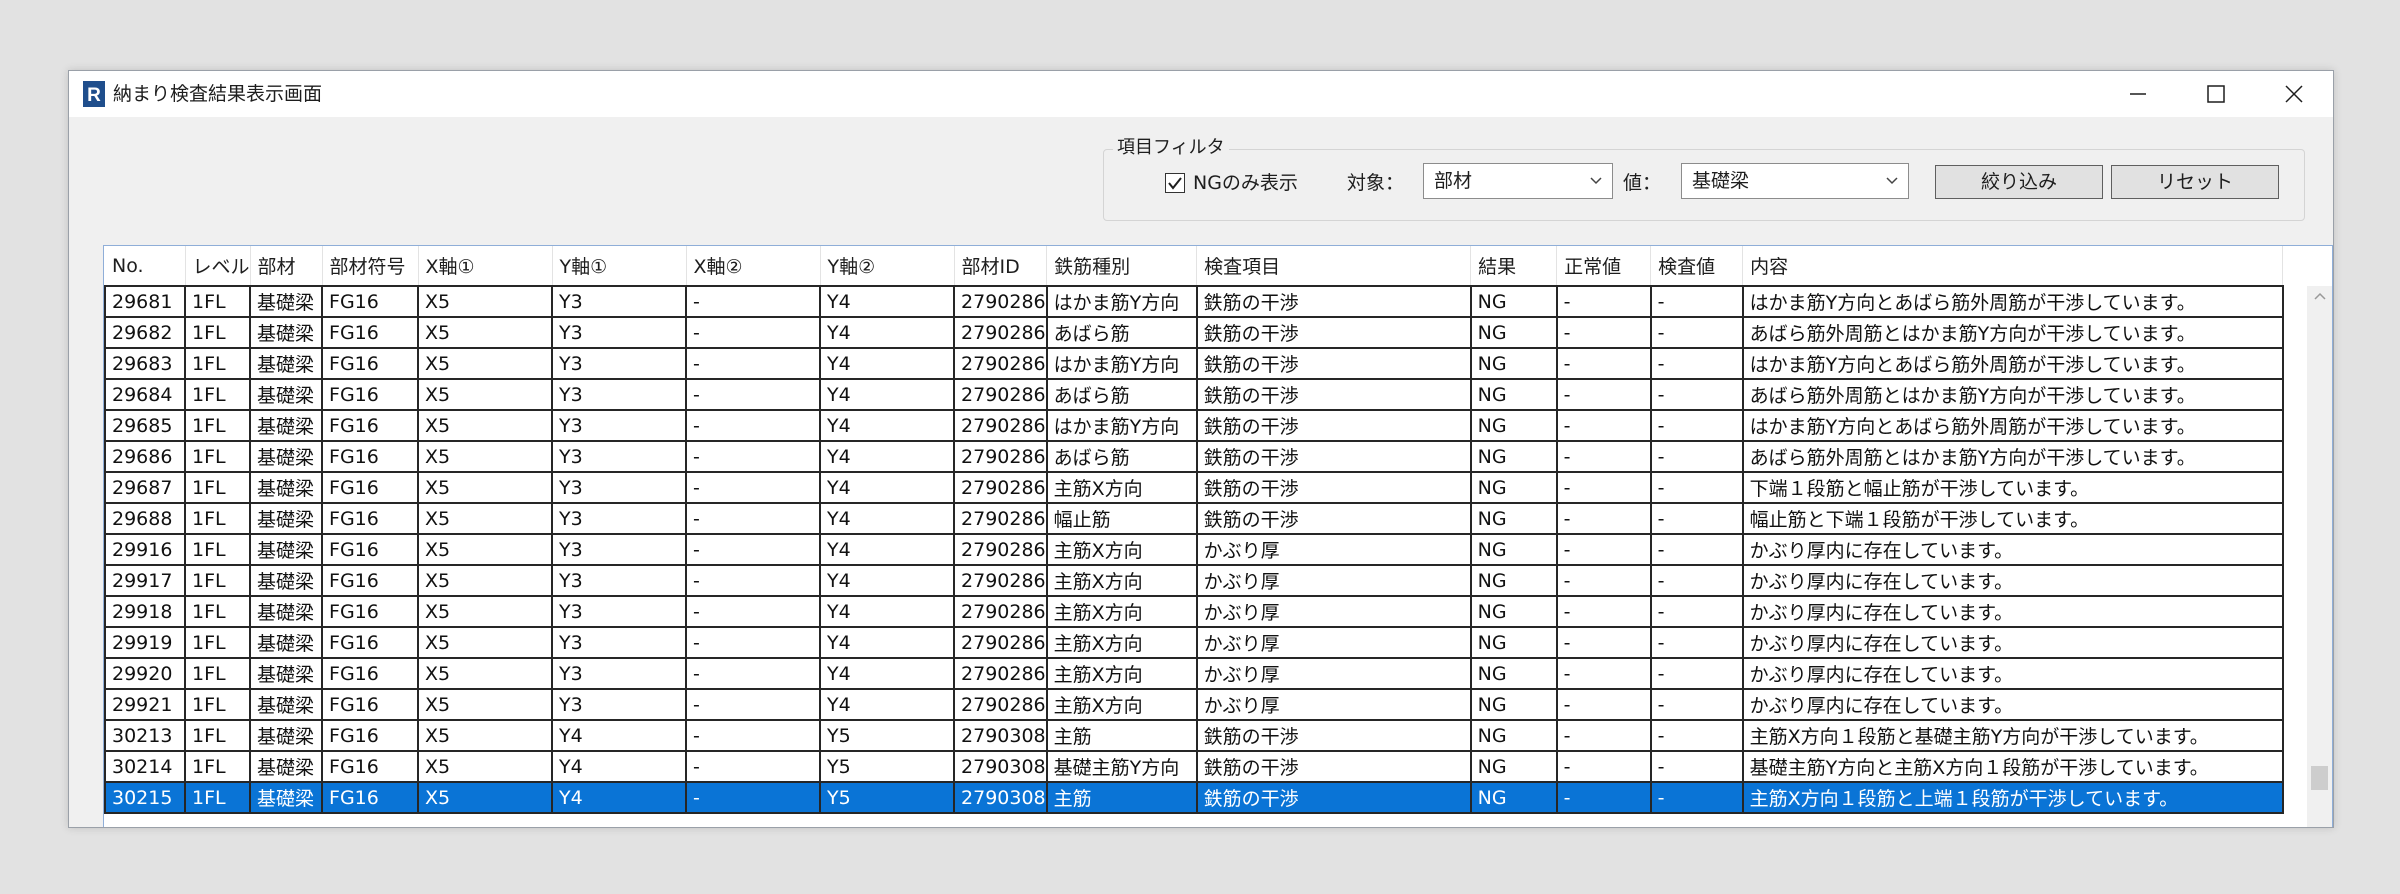 Image resolution: width=2400 pixels, height=894 pixels. Describe the element at coordinates (370, 266) in the screenshot. I see `column-header: 部材符号` at that location.